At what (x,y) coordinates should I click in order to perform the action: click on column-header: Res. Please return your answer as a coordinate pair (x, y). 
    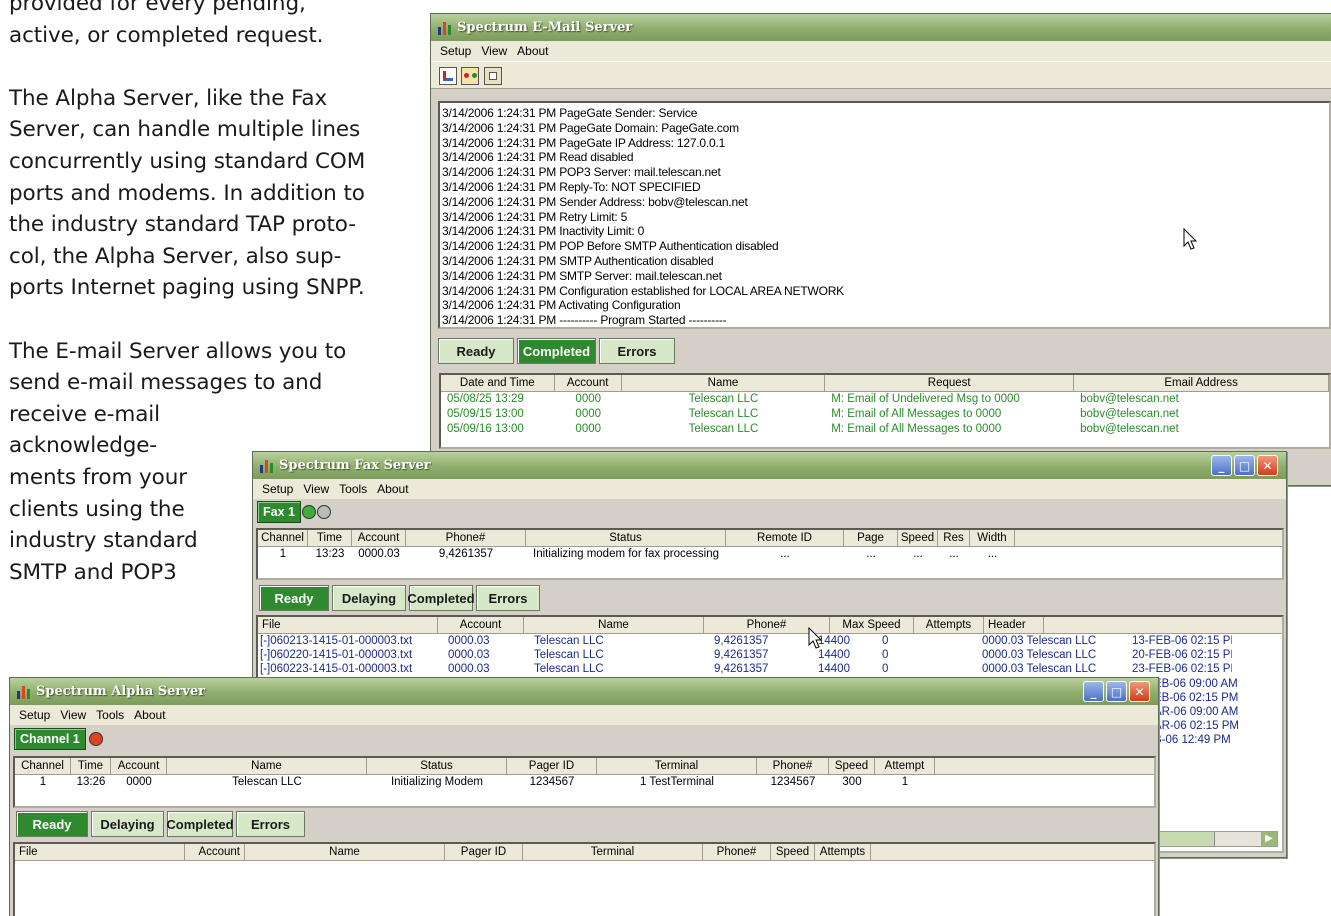
    Looking at the image, I should click on (954, 538).